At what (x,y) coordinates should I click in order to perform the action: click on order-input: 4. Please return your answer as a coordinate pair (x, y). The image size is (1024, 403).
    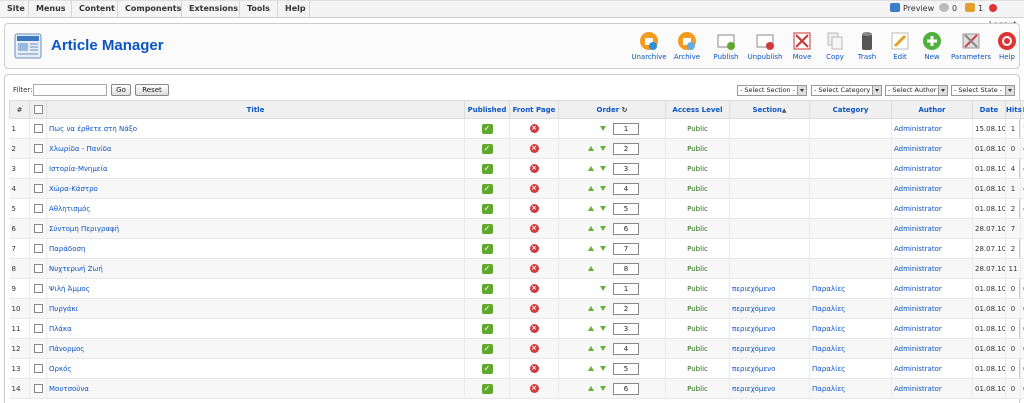
    Looking at the image, I should click on (626, 348).